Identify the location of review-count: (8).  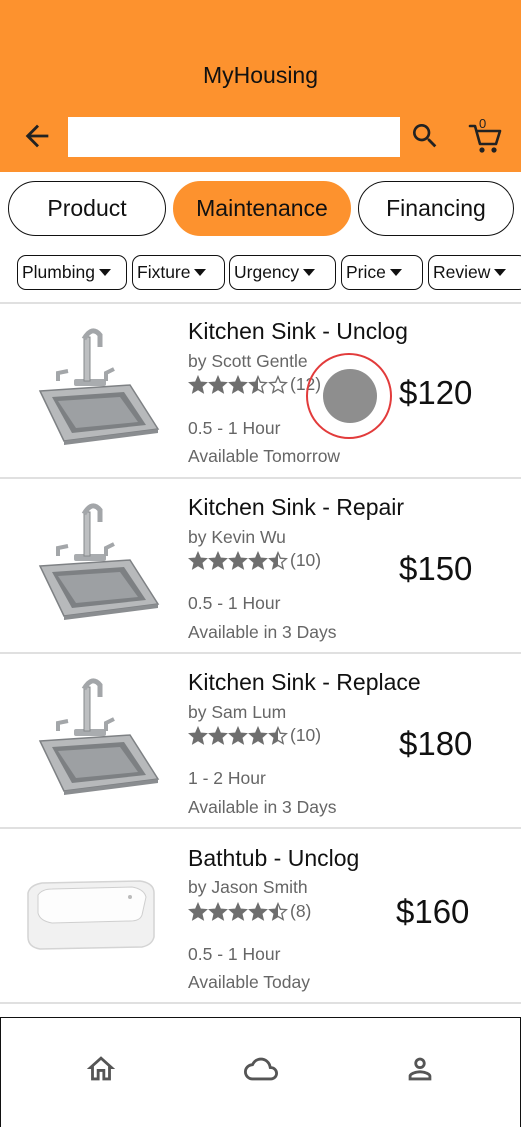
(301, 911).